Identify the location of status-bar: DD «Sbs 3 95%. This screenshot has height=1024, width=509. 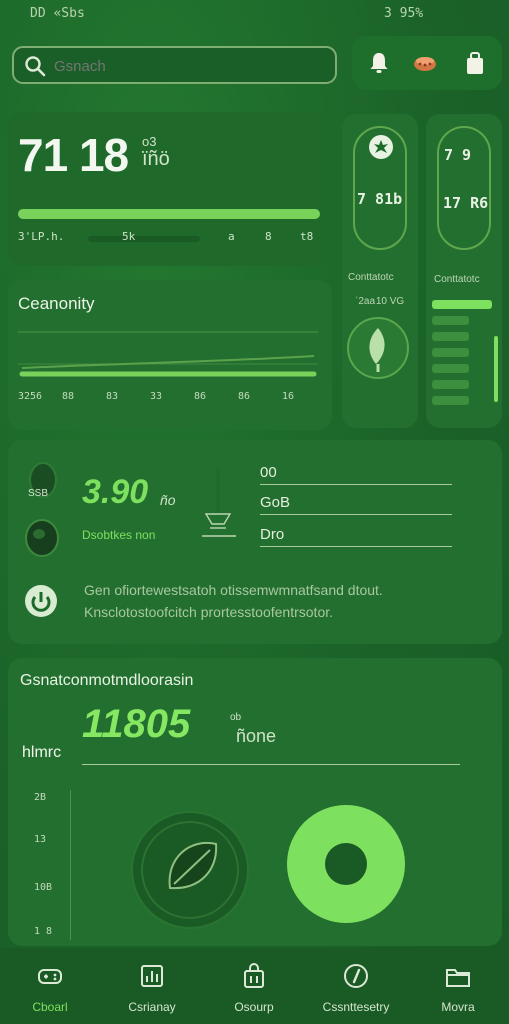
(254, 15).